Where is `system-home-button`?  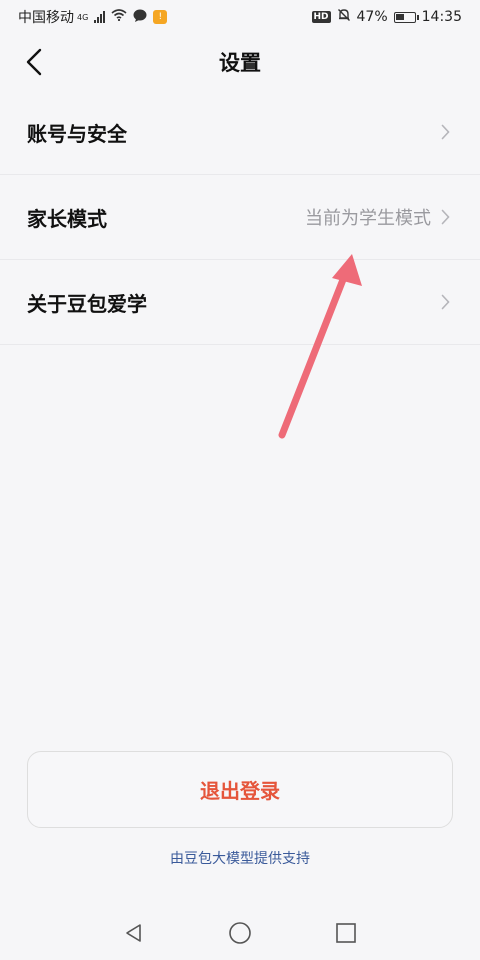 system-home-button is located at coordinates (240, 933).